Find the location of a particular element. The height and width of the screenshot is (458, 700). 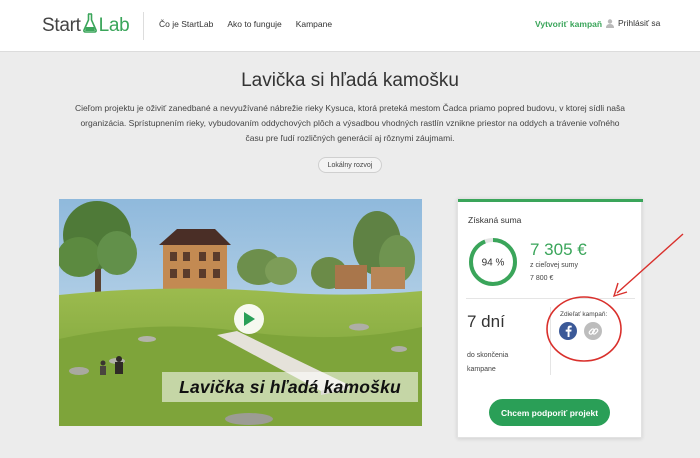

play-icon is located at coordinates (249, 319).